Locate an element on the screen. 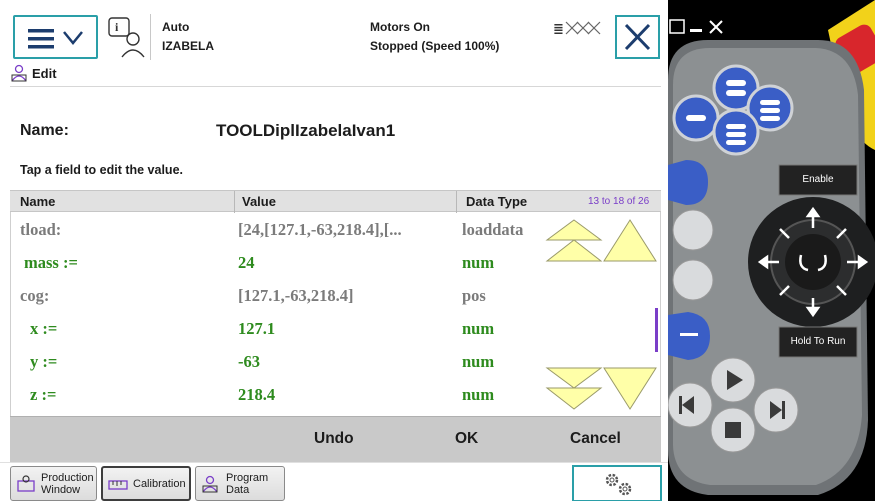  scroll-indicator is located at coordinates (656, 330).